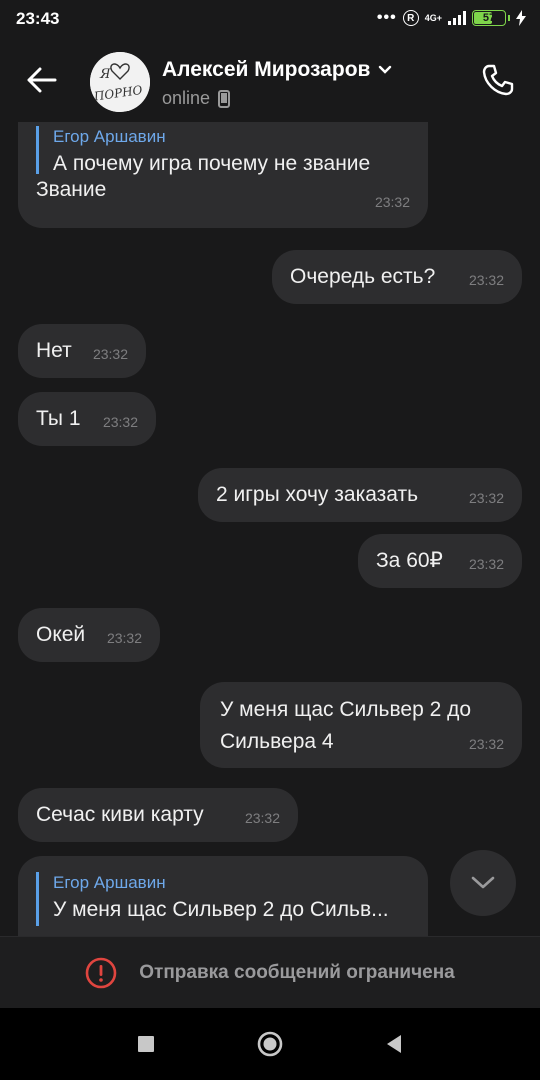 This screenshot has width=540, height=1080. Describe the element at coordinates (61, 634) in the screenshot. I see `message-text: Окей` at that location.